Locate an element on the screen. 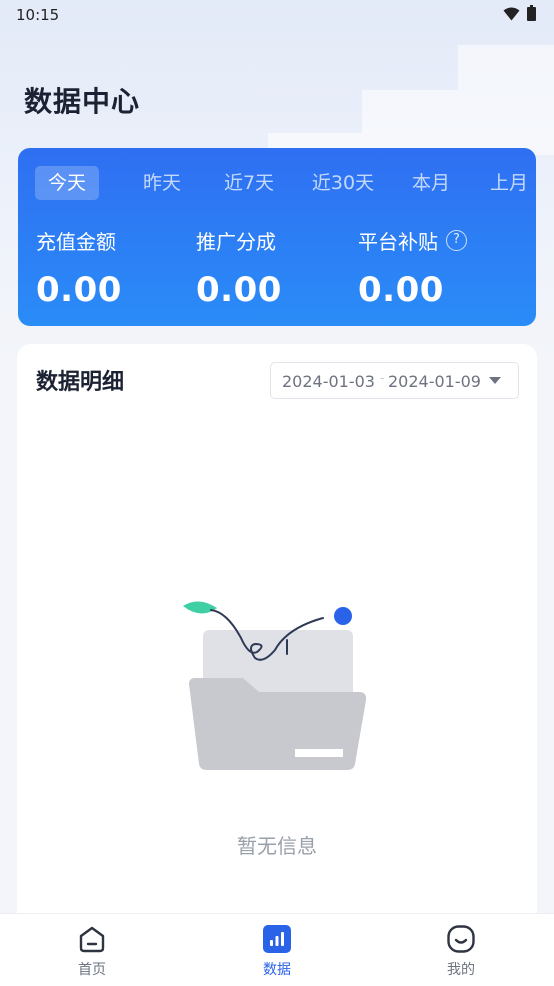 The image size is (554, 986). tab-last-month: 上月 is located at coordinates (509, 183).